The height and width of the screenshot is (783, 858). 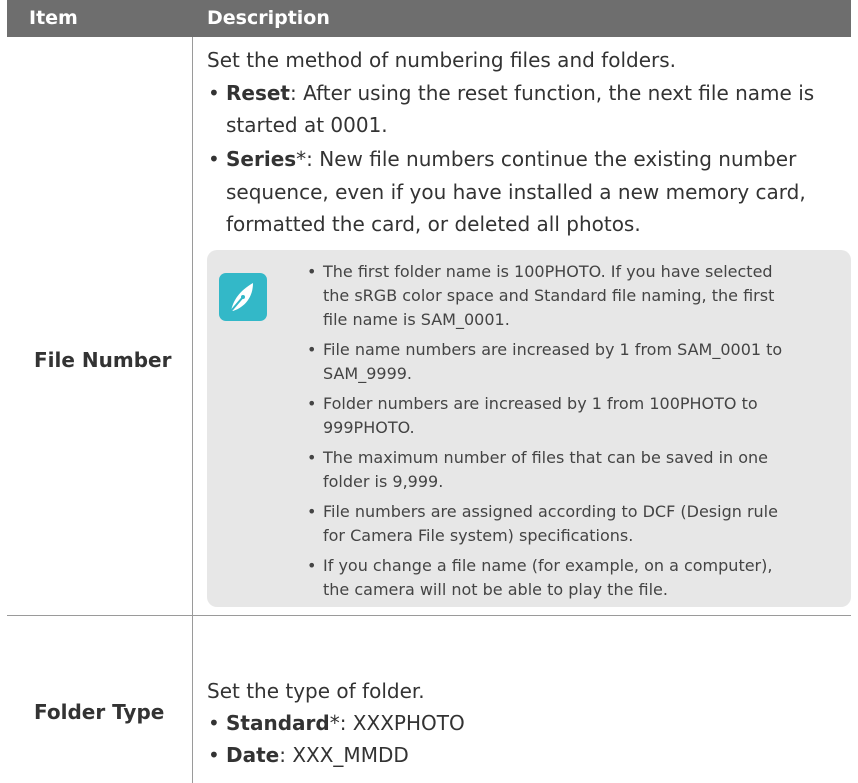 What do you see at coordinates (253, 755) in the screenshot?
I see `bullet-date-term: Date` at bounding box center [253, 755].